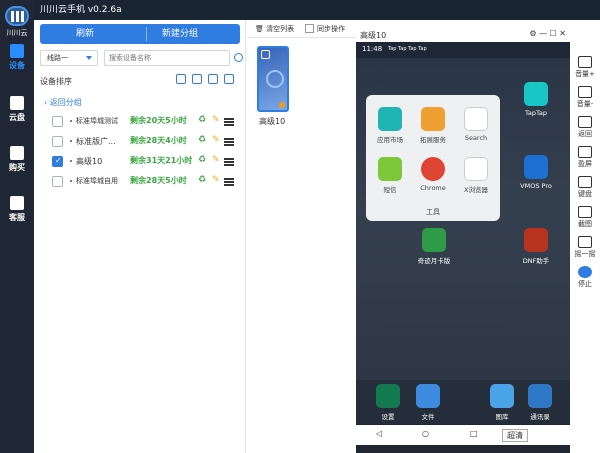 This screenshot has width=600, height=453. Describe the element at coordinates (390, 175) in the screenshot. I see `app-sms: 短信` at that location.